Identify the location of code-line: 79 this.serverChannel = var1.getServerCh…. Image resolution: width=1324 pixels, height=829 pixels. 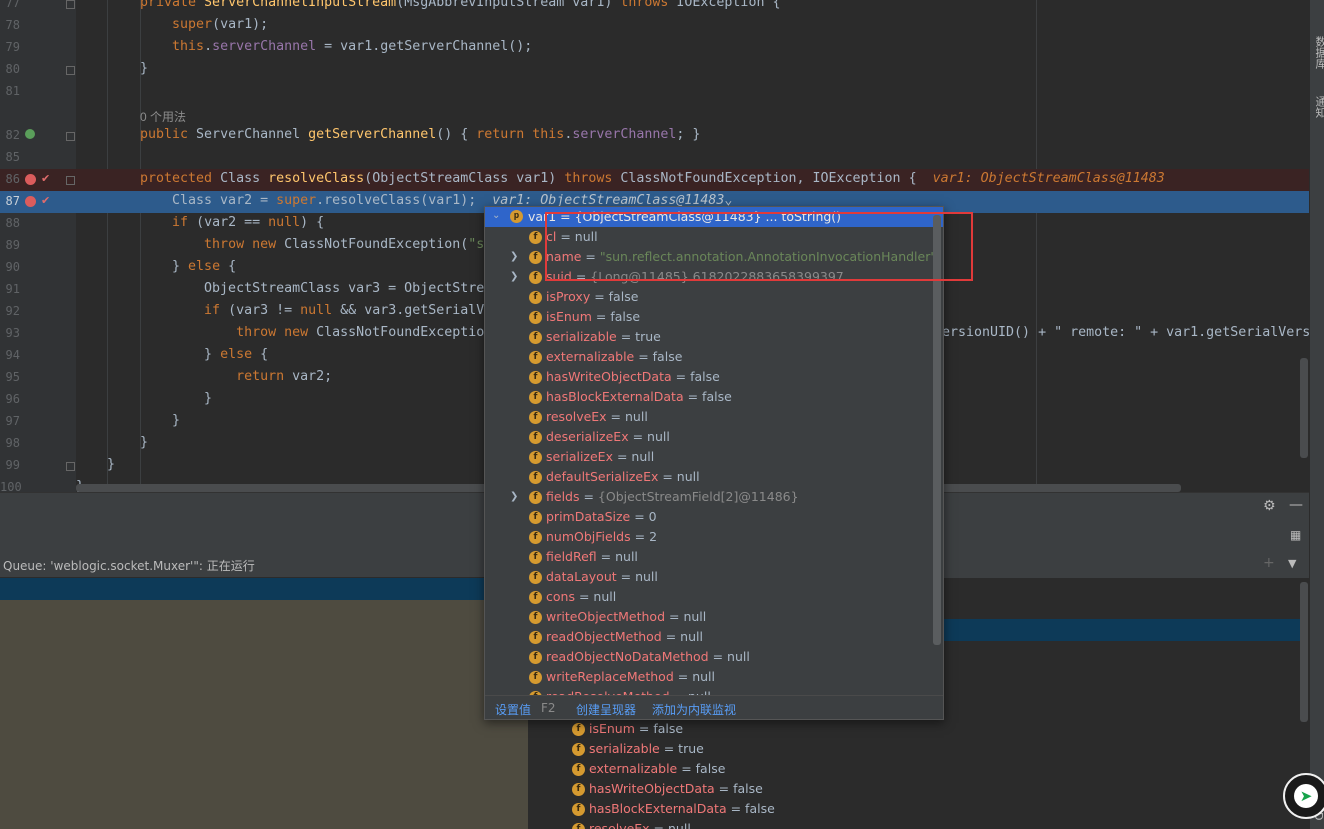
(654, 48).